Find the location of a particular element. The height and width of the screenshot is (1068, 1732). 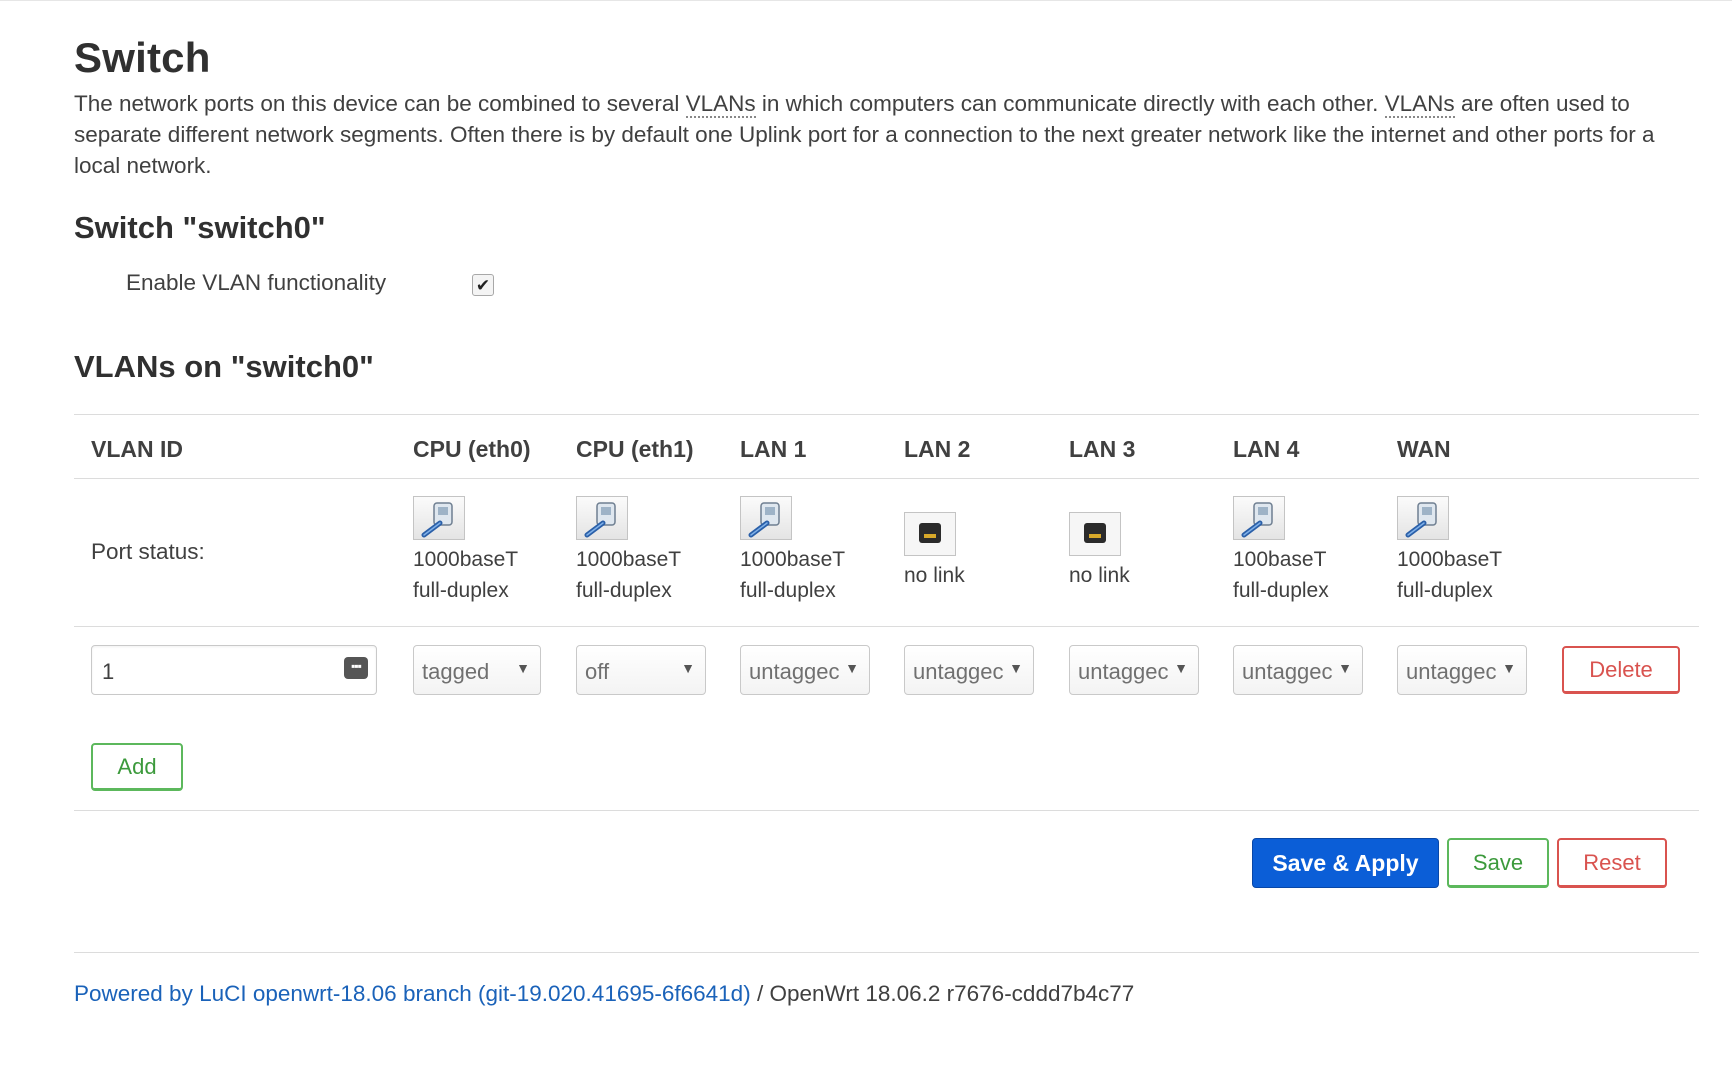

footer-divider is located at coordinates (886, 952).